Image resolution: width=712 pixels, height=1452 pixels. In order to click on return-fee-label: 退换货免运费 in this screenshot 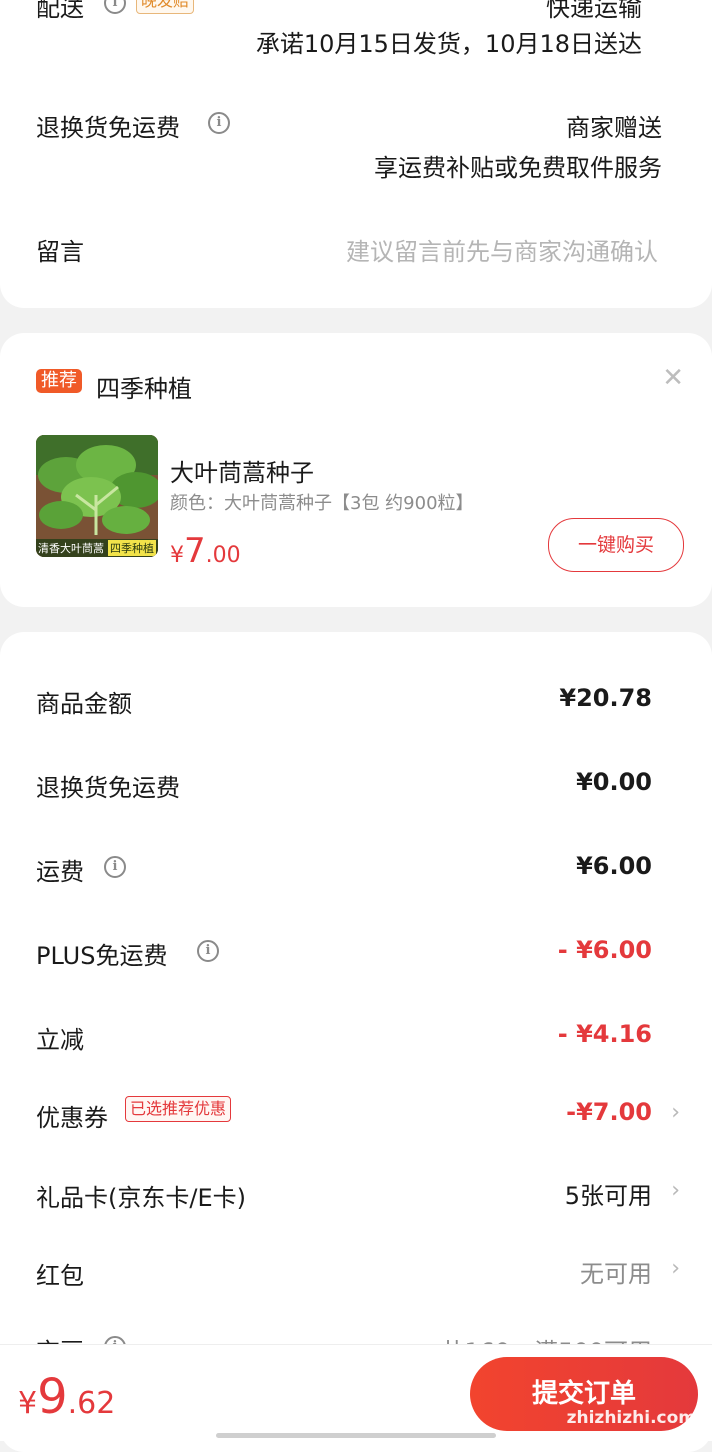, I will do `click(108, 788)`.